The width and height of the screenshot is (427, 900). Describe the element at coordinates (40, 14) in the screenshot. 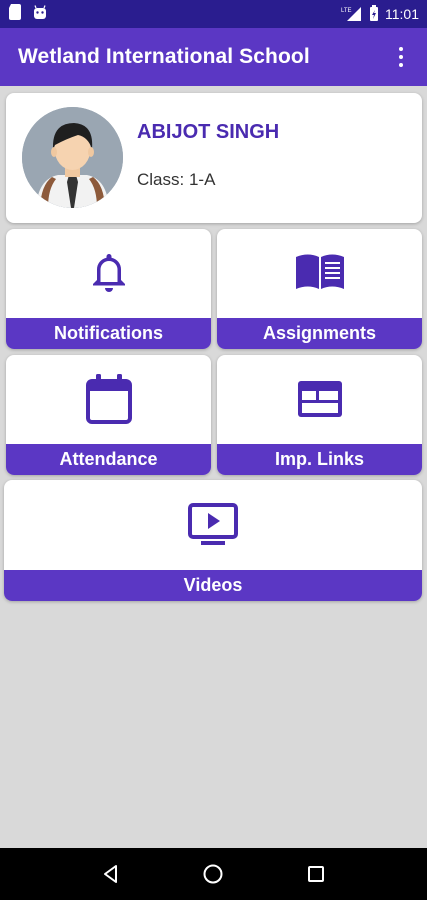

I see `android-icon` at that location.